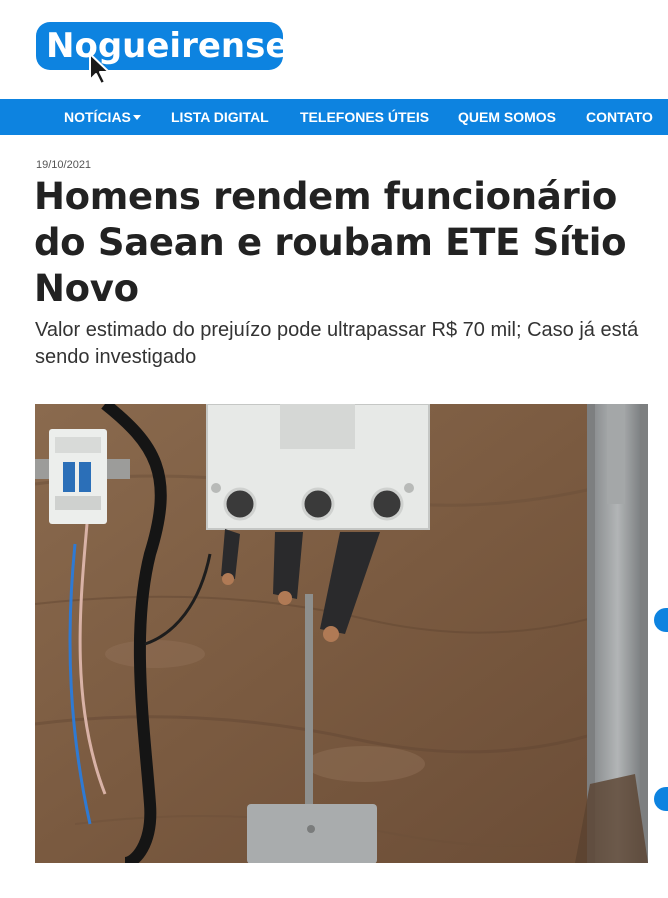 The height and width of the screenshot is (898, 668). What do you see at coordinates (136, 117) in the screenshot?
I see `chevron-down-icon` at bounding box center [136, 117].